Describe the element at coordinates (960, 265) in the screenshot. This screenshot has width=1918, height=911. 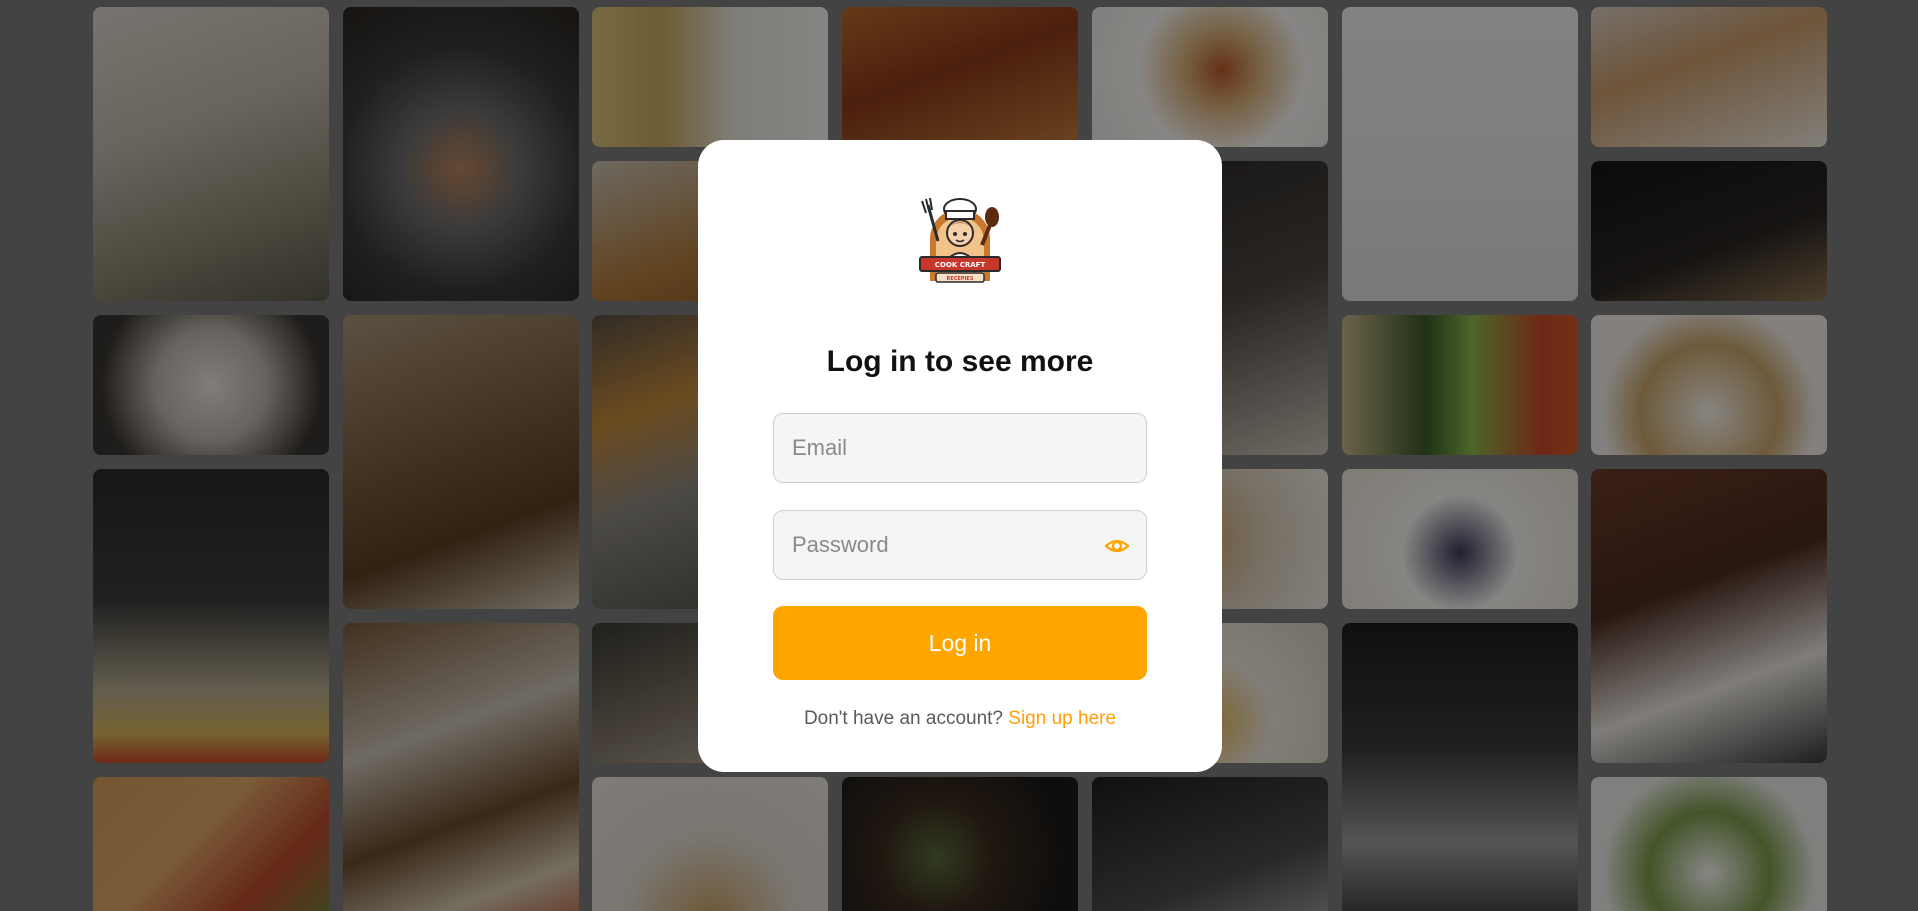
I see `svg-text: COOK CRAFT` at that location.